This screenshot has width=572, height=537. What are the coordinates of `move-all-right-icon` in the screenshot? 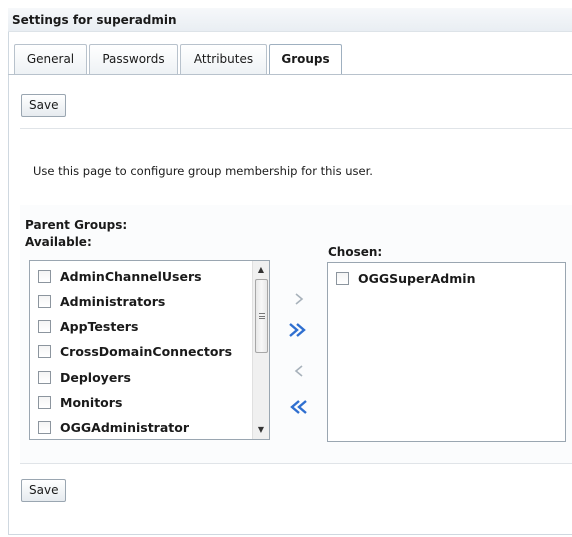 It's located at (297, 330).